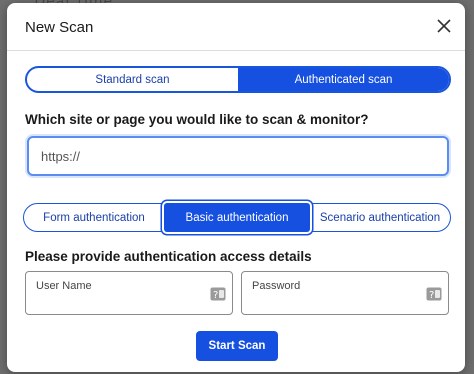 This screenshot has height=374, width=474. Describe the element at coordinates (335, 303) in the screenshot. I see `password-input` at that location.